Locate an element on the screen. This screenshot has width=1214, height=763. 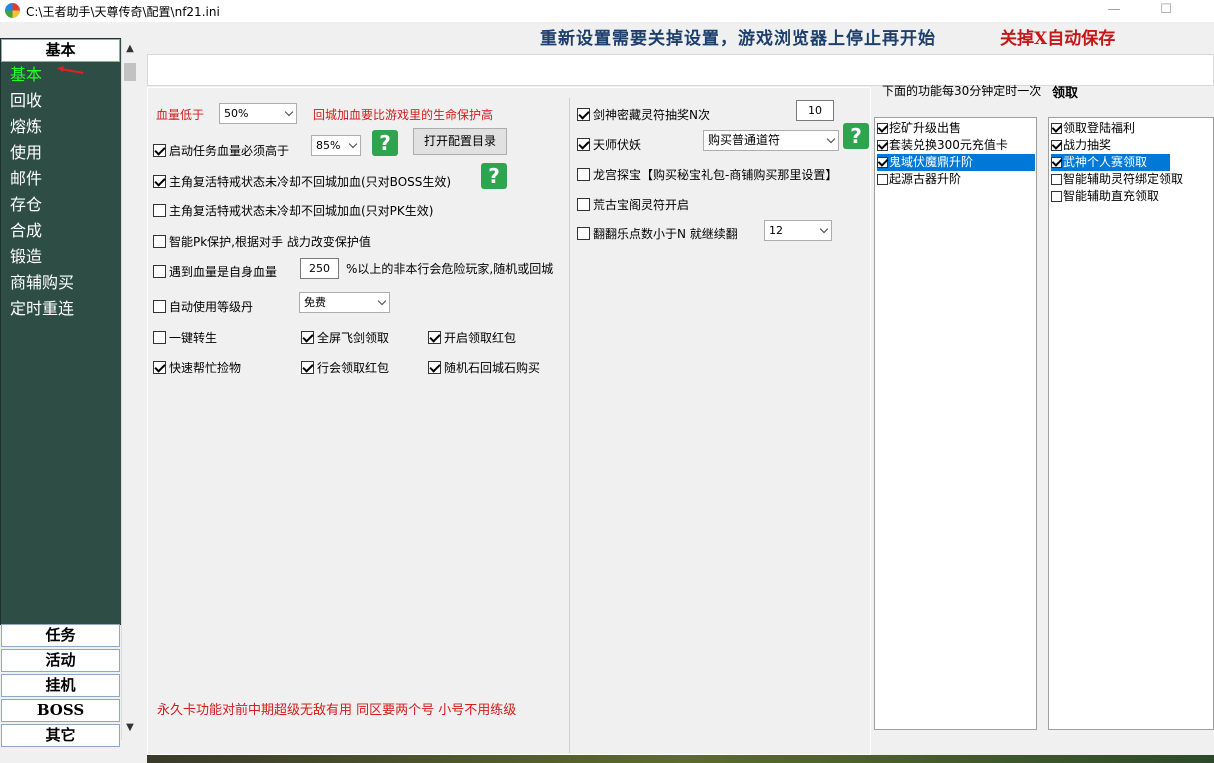
self-hp-input: 250 is located at coordinates (319, 268).